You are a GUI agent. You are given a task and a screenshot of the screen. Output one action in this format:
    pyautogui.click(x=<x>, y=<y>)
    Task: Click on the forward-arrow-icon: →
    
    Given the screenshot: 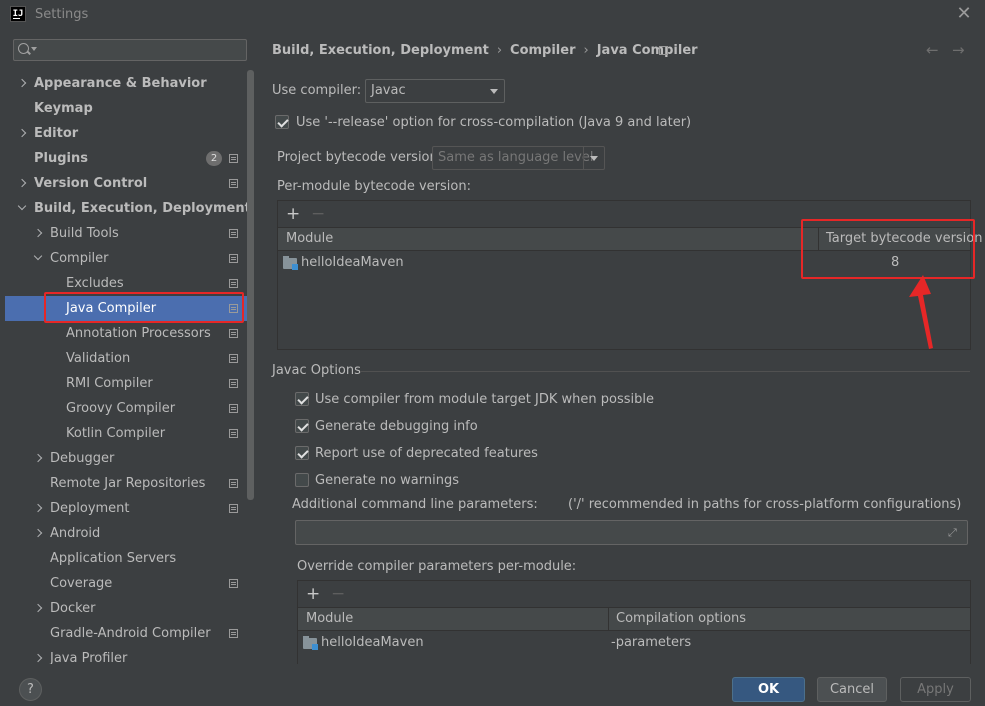 What is the action you would take?
    pyautogui.click(x=958, y=50)
    